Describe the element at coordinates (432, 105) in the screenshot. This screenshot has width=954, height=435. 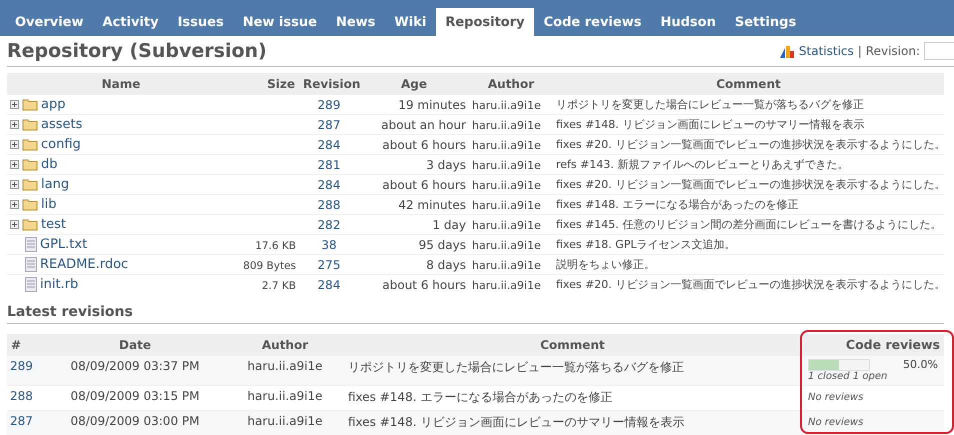
I see `age-text: 19 minutes` at that location.